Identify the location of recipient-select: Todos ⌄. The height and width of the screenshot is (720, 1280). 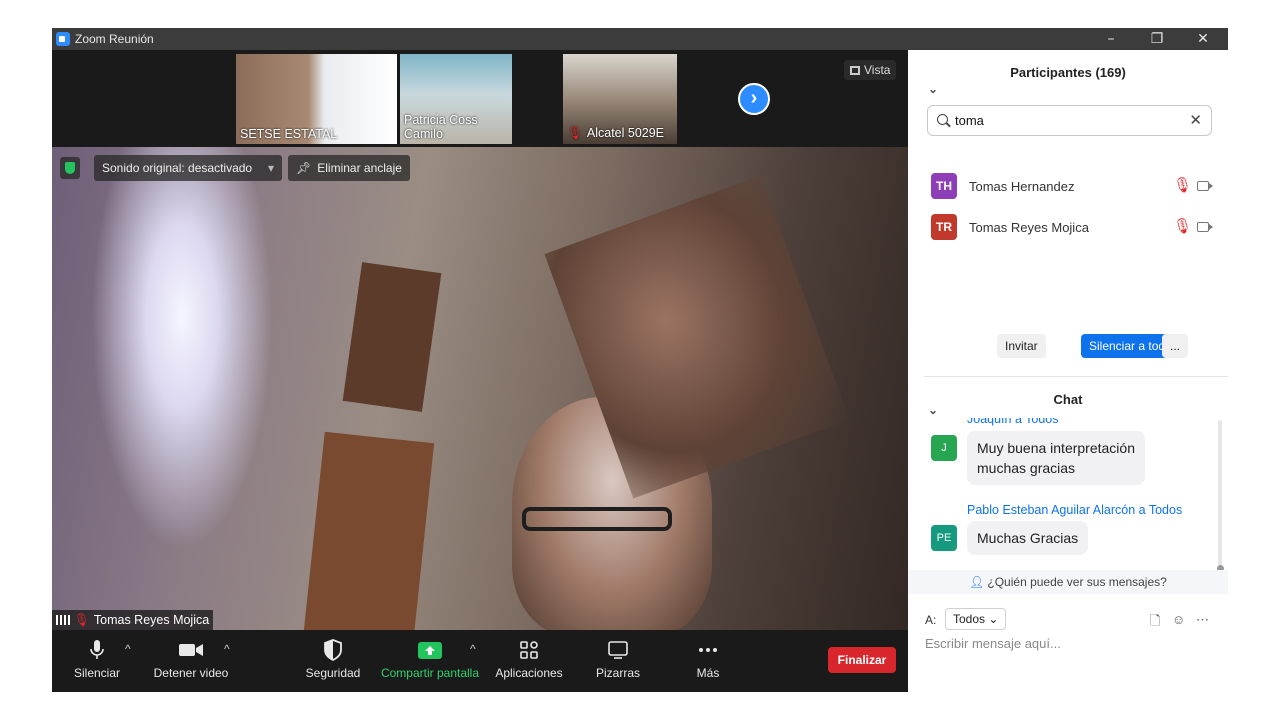
(976, 619).